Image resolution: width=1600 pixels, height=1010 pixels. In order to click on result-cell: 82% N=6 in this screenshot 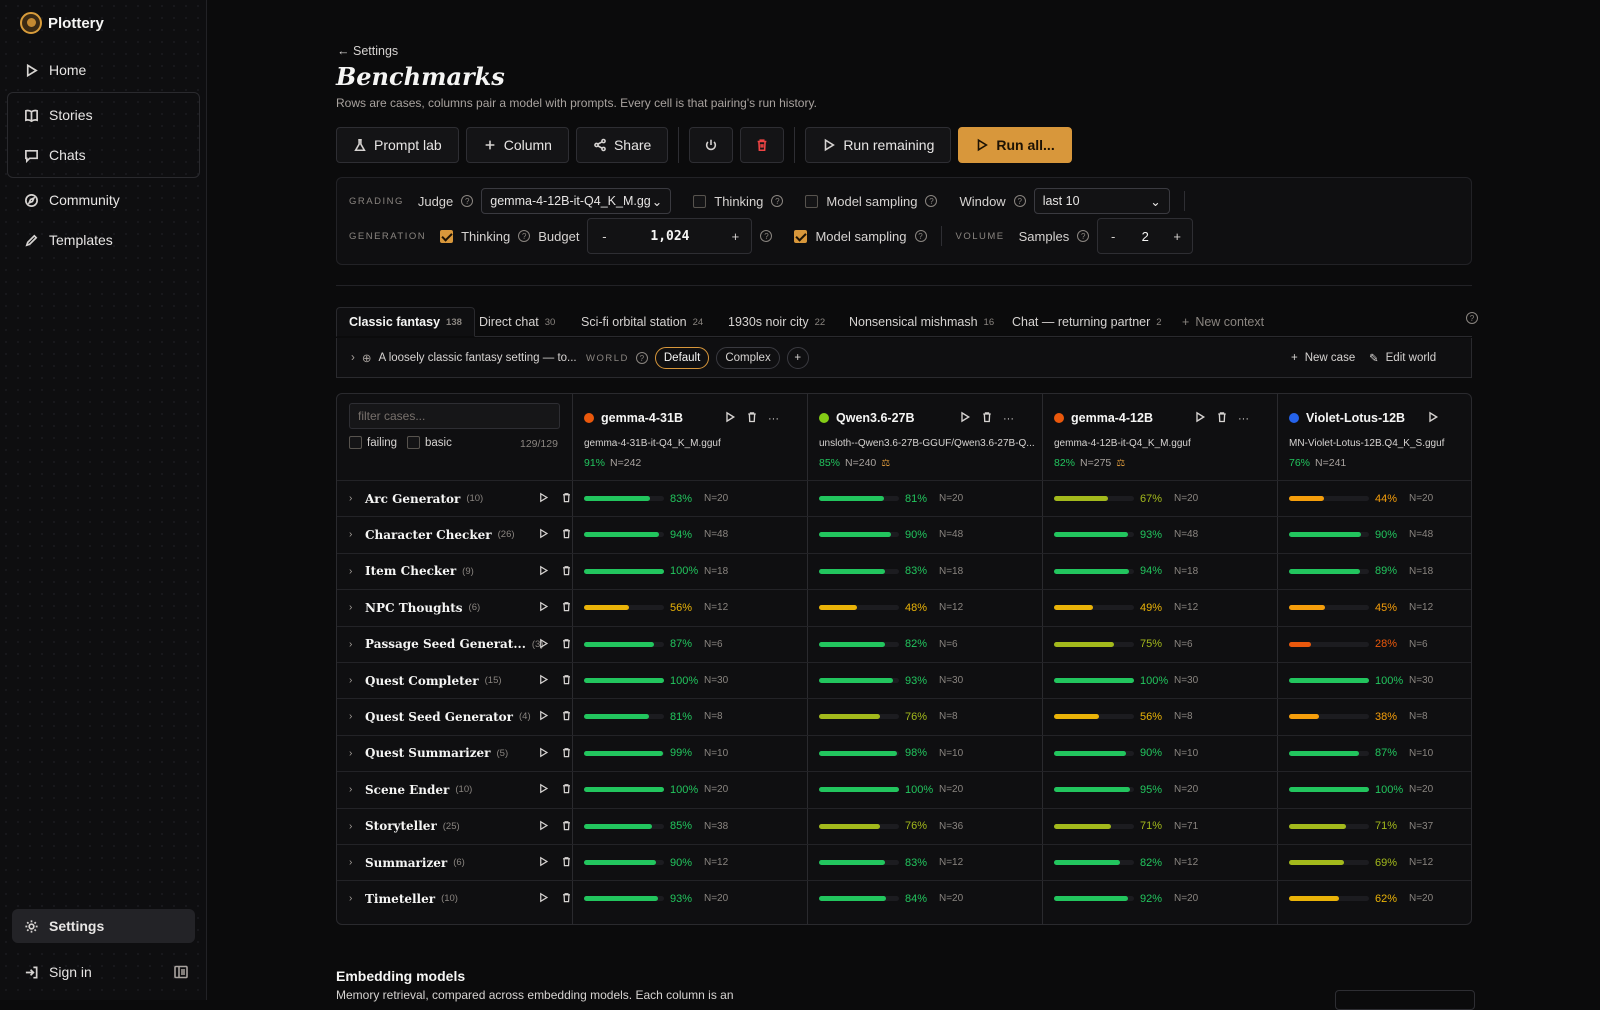, I will do `click(888, 644)`.